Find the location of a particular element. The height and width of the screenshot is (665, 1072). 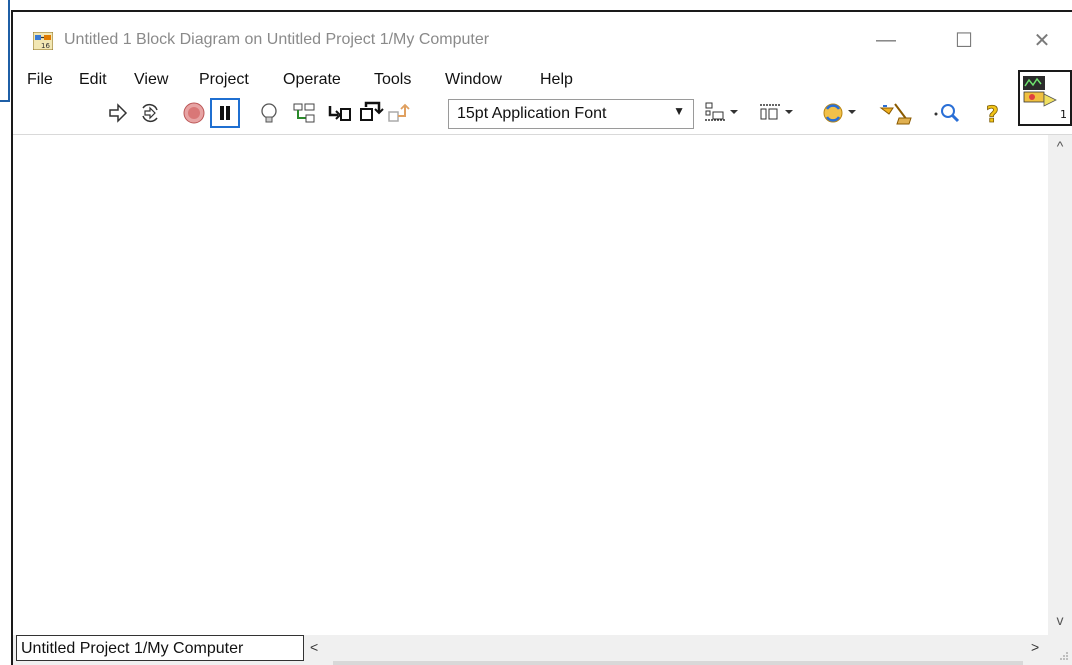

maximize-icon: ☐ is located at coordinates (964, 40).